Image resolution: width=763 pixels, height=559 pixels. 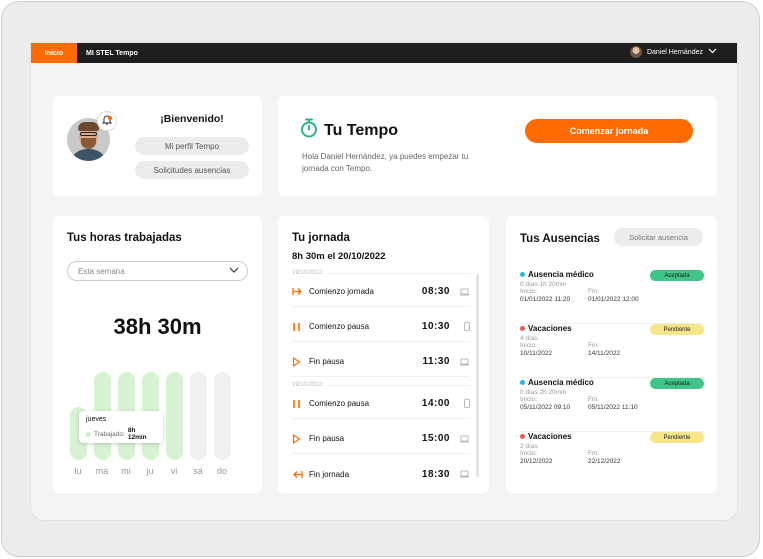 I want to click on shift-event-time: 15:00, so click(x=435, y=438).